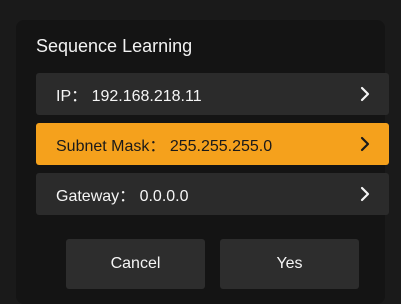  I want to click on yes-button: Yes, so click(289, 264).